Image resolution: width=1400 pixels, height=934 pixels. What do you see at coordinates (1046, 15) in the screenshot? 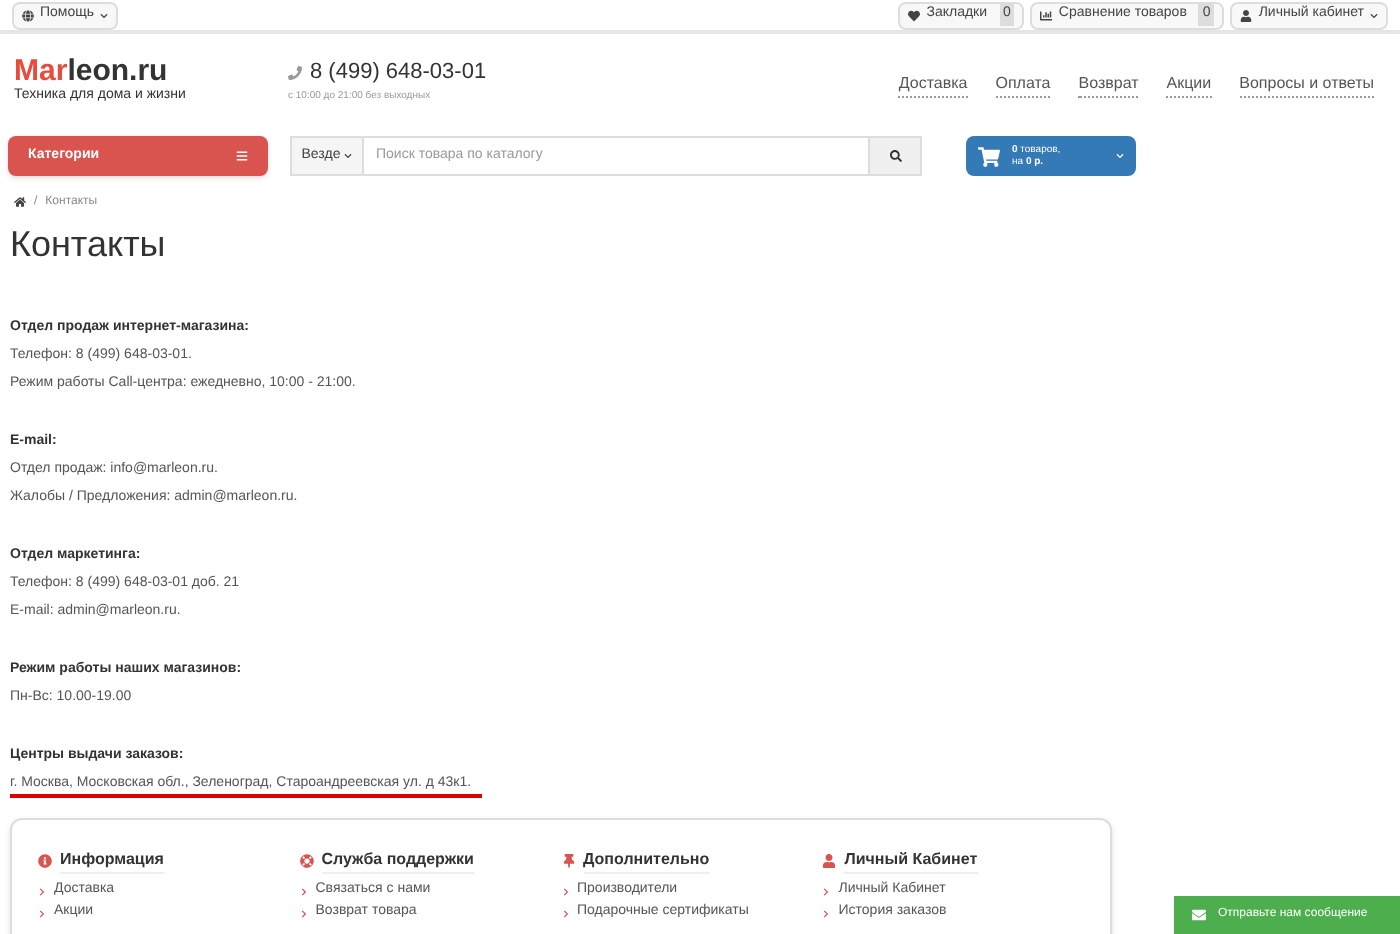
I see `chart-icon` at bounding box center [1046, 15].